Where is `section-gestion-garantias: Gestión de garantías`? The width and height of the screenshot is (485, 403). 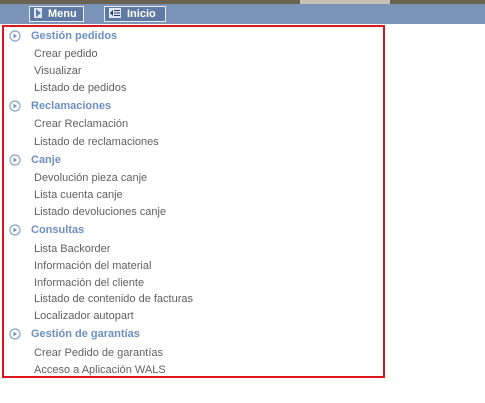 section-gestion-garantias: Gestión de garantías is located at coordinates (74, 334).